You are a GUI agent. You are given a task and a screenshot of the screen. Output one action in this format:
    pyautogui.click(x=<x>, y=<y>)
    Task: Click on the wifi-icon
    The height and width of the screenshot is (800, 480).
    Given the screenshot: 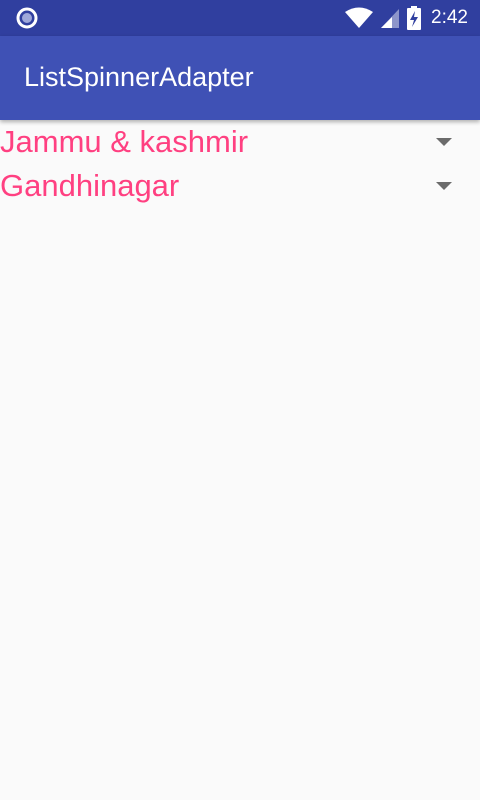 What is the action you would take?
    pyautogui.click(x=359, y=17)
    